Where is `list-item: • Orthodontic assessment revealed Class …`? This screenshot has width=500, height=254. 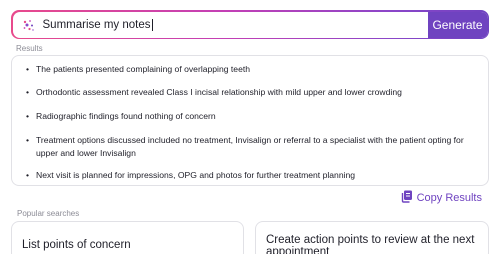
list-item: • Orthodontic assessment revealed Class … is located at coordinates (252, 92).